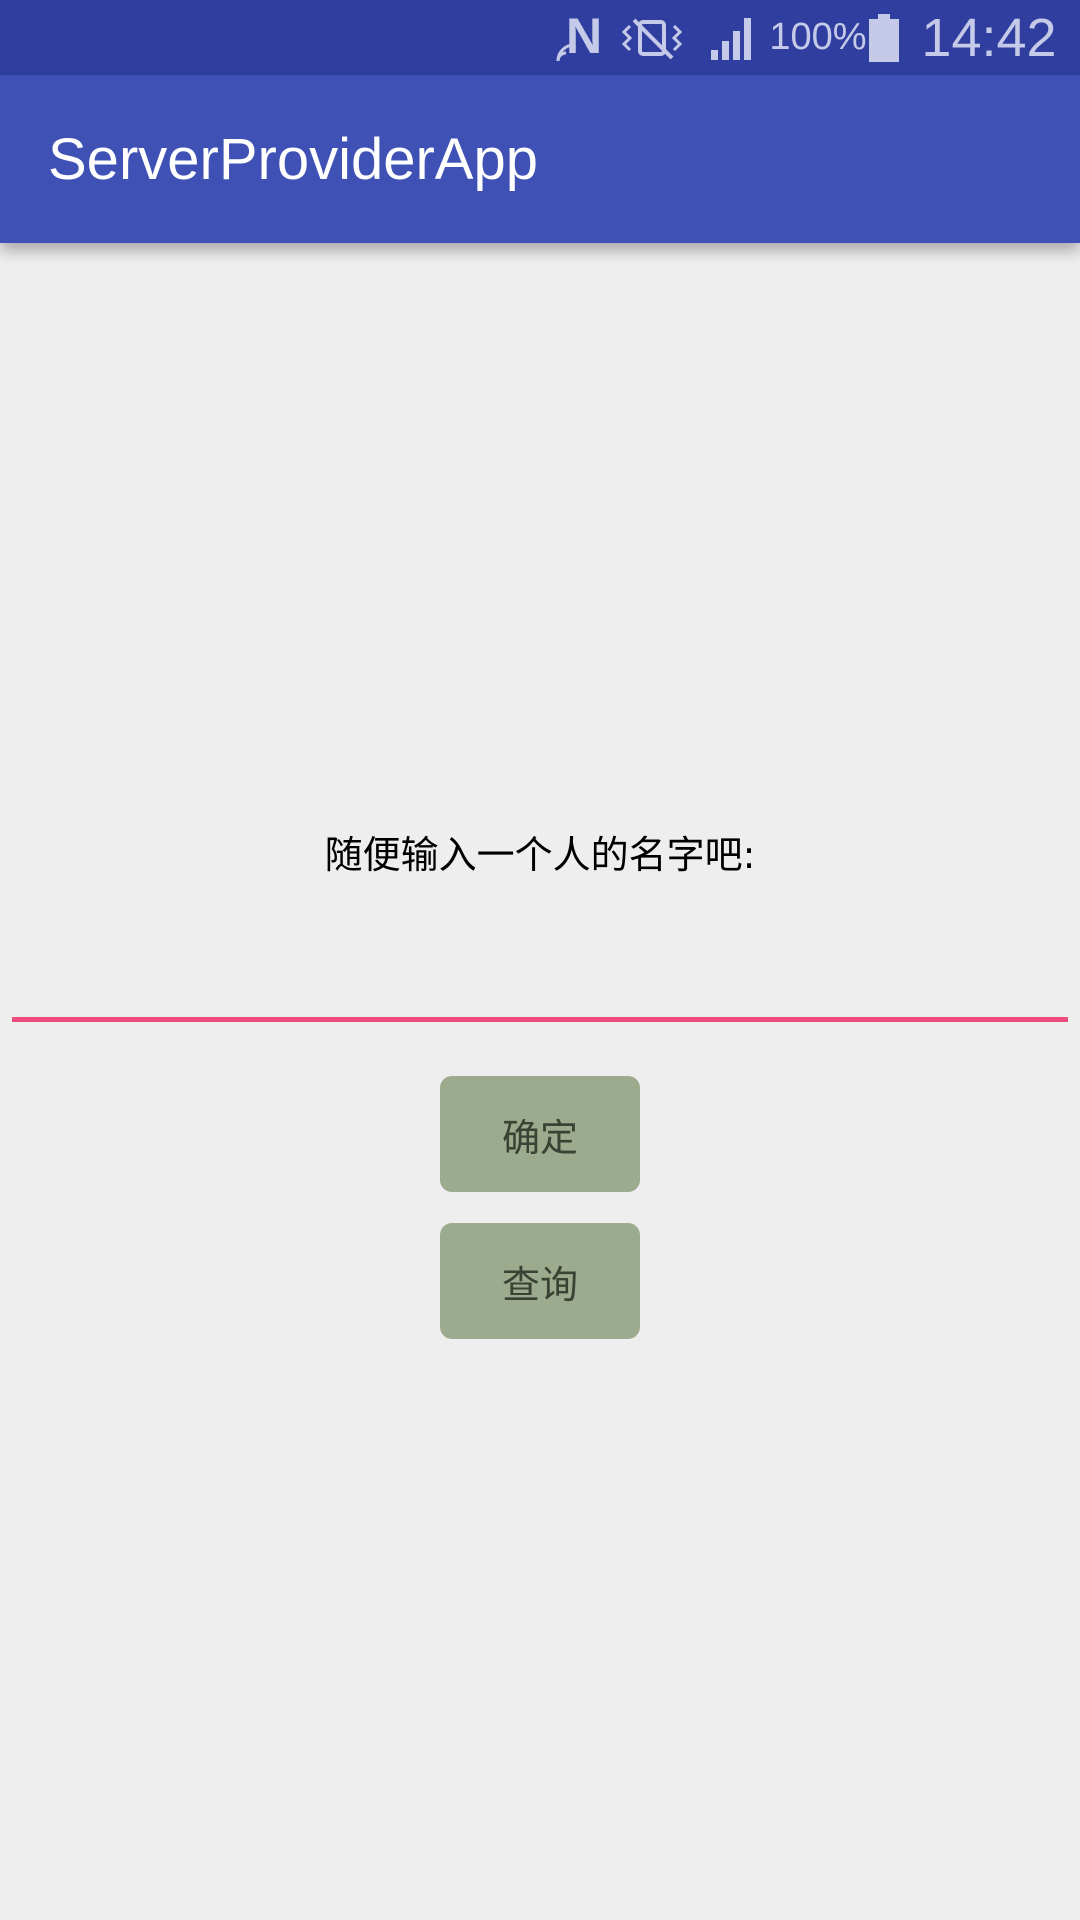 This screenshot has height=1920, width=1080. Describe the element at coordinates (540, 1281) in the screenshot. I see `query-button: 查询` at that location.